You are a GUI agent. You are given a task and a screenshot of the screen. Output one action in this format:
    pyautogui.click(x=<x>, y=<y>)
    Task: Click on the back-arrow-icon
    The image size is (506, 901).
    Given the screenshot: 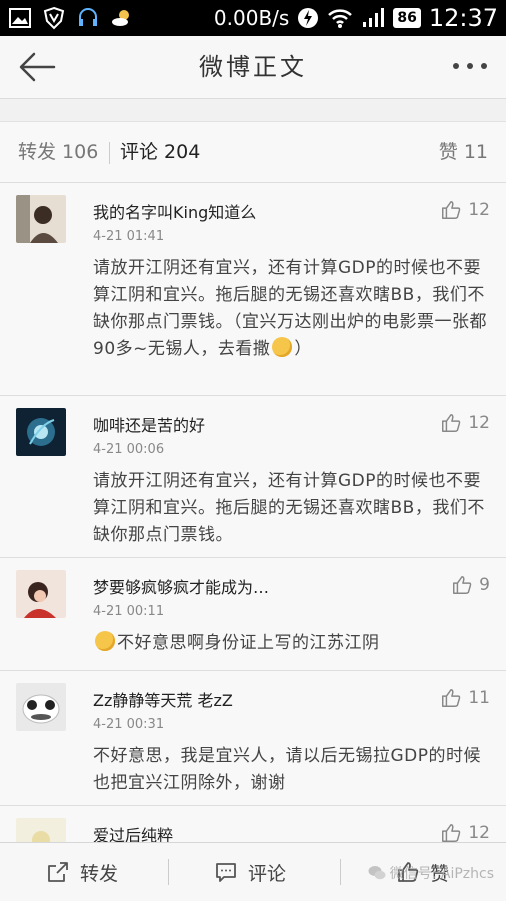 What is the action you would take?
    pyautogui.click(x=37, y=67)
    